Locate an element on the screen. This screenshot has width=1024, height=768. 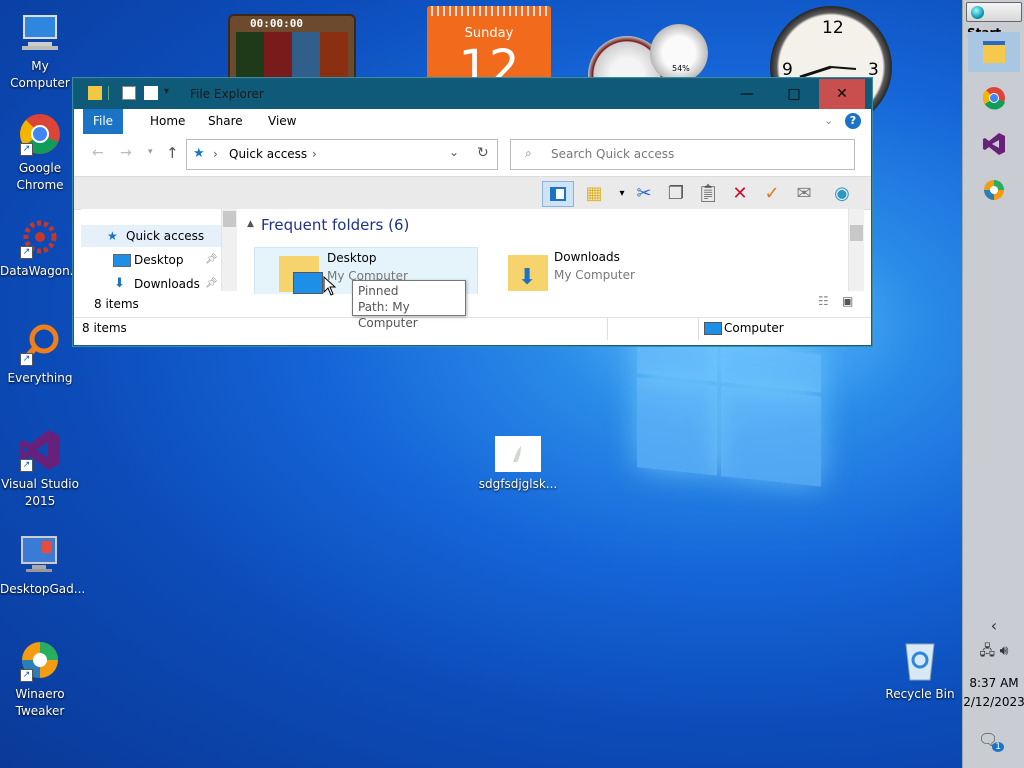
details-view-icon: ☷ is located at coordinates (823, 301).